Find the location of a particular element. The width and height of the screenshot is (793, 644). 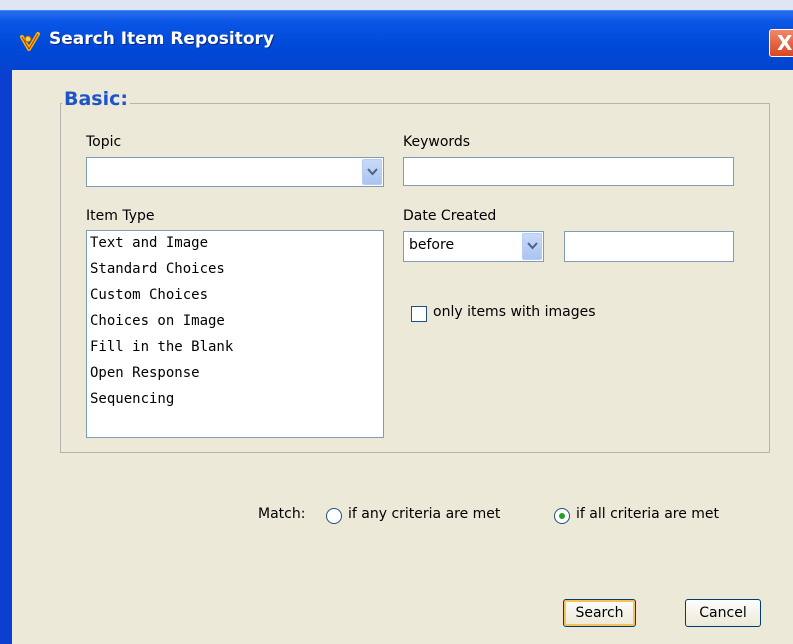

match-any-label: if any criteria are met is located at coordinates (424, 514).